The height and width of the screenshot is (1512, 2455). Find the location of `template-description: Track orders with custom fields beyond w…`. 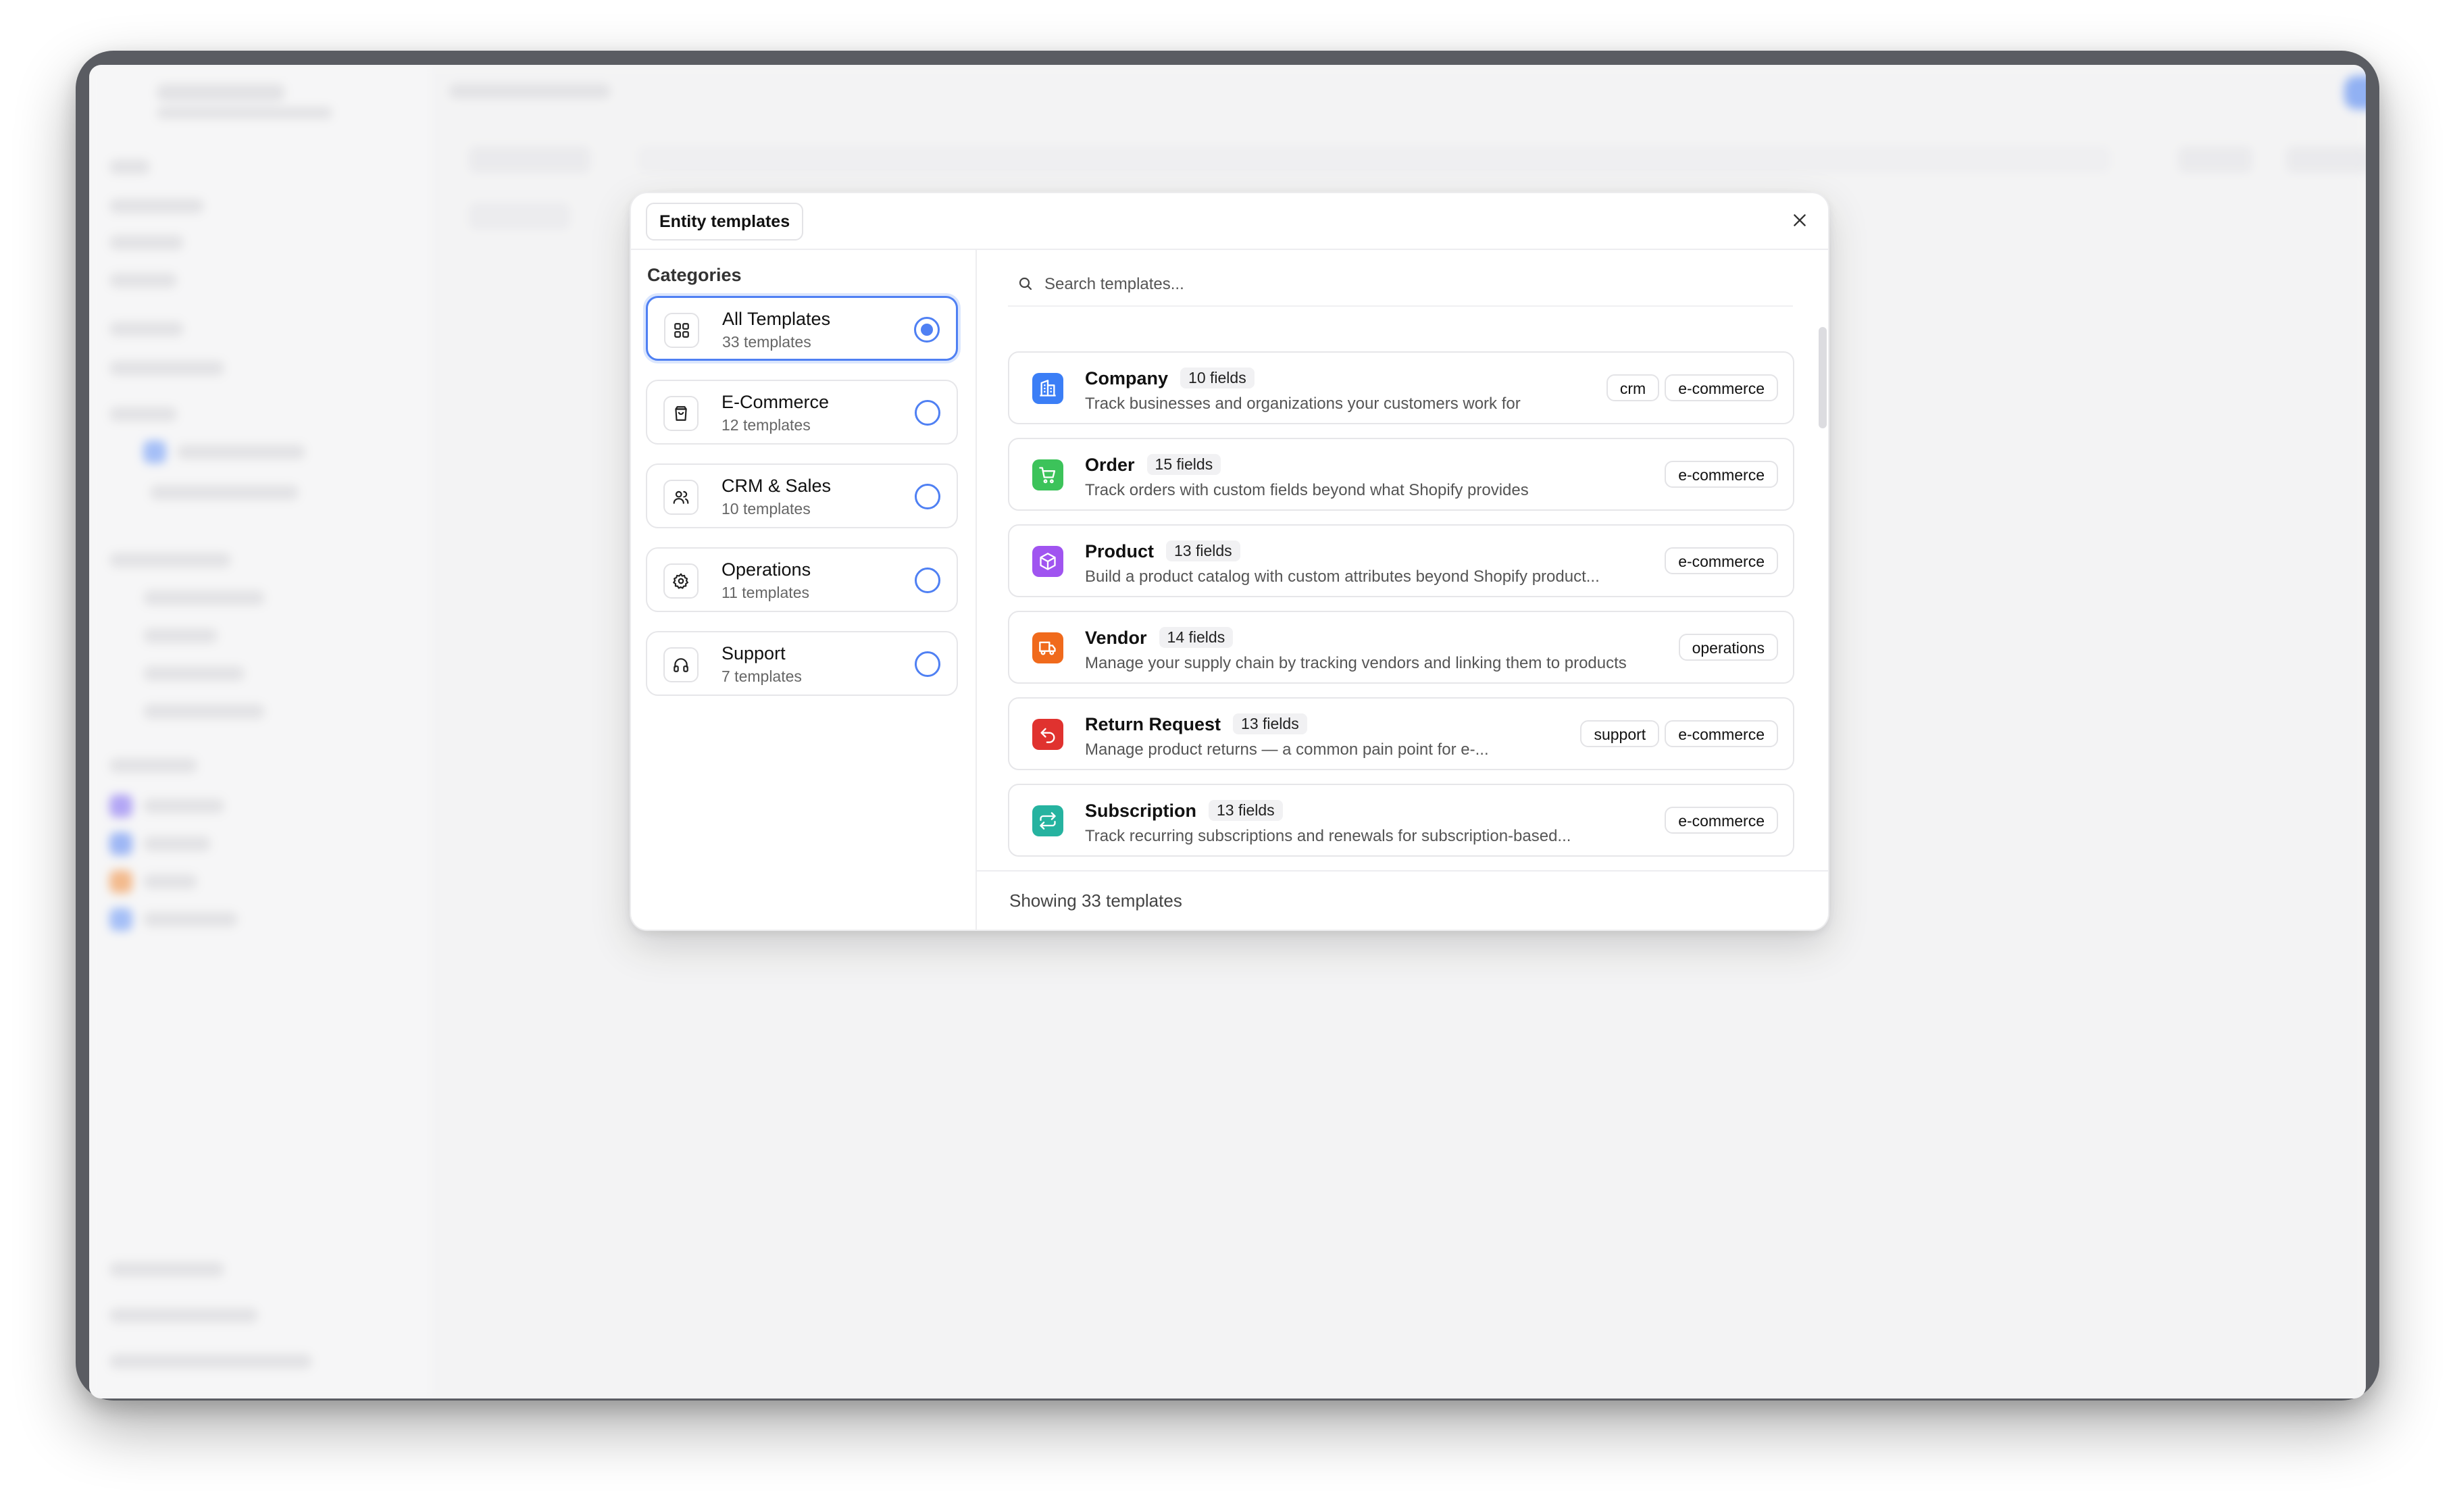

template-description: Track orders with custom fields beyond w… is located at coordinates (1307, 490).